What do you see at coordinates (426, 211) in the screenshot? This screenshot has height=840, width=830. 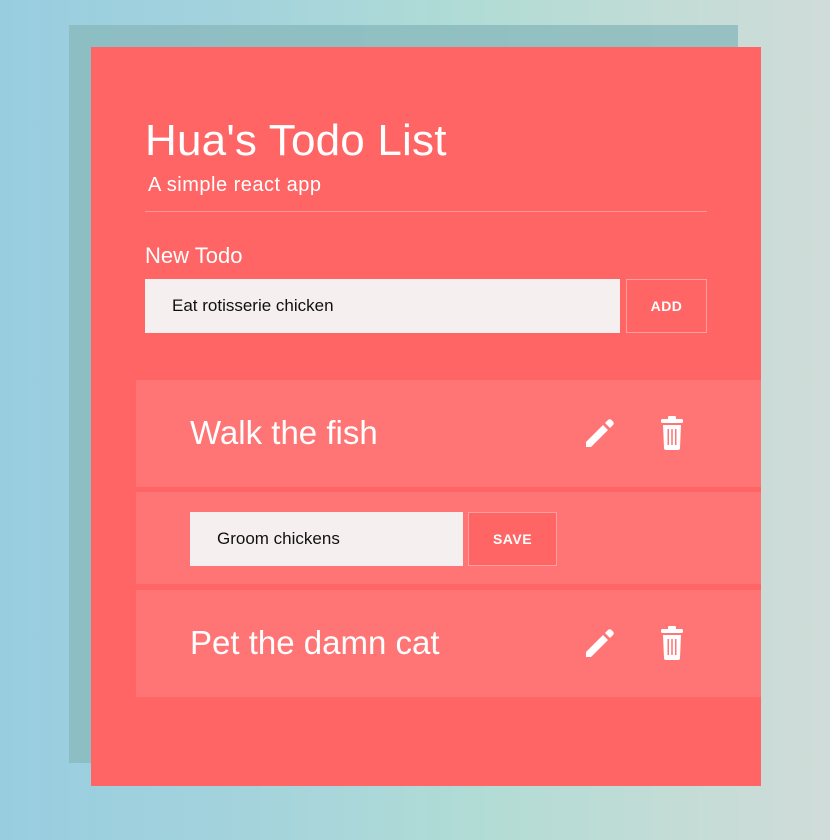 I see `header-divider` at bounding box center [426, 211].